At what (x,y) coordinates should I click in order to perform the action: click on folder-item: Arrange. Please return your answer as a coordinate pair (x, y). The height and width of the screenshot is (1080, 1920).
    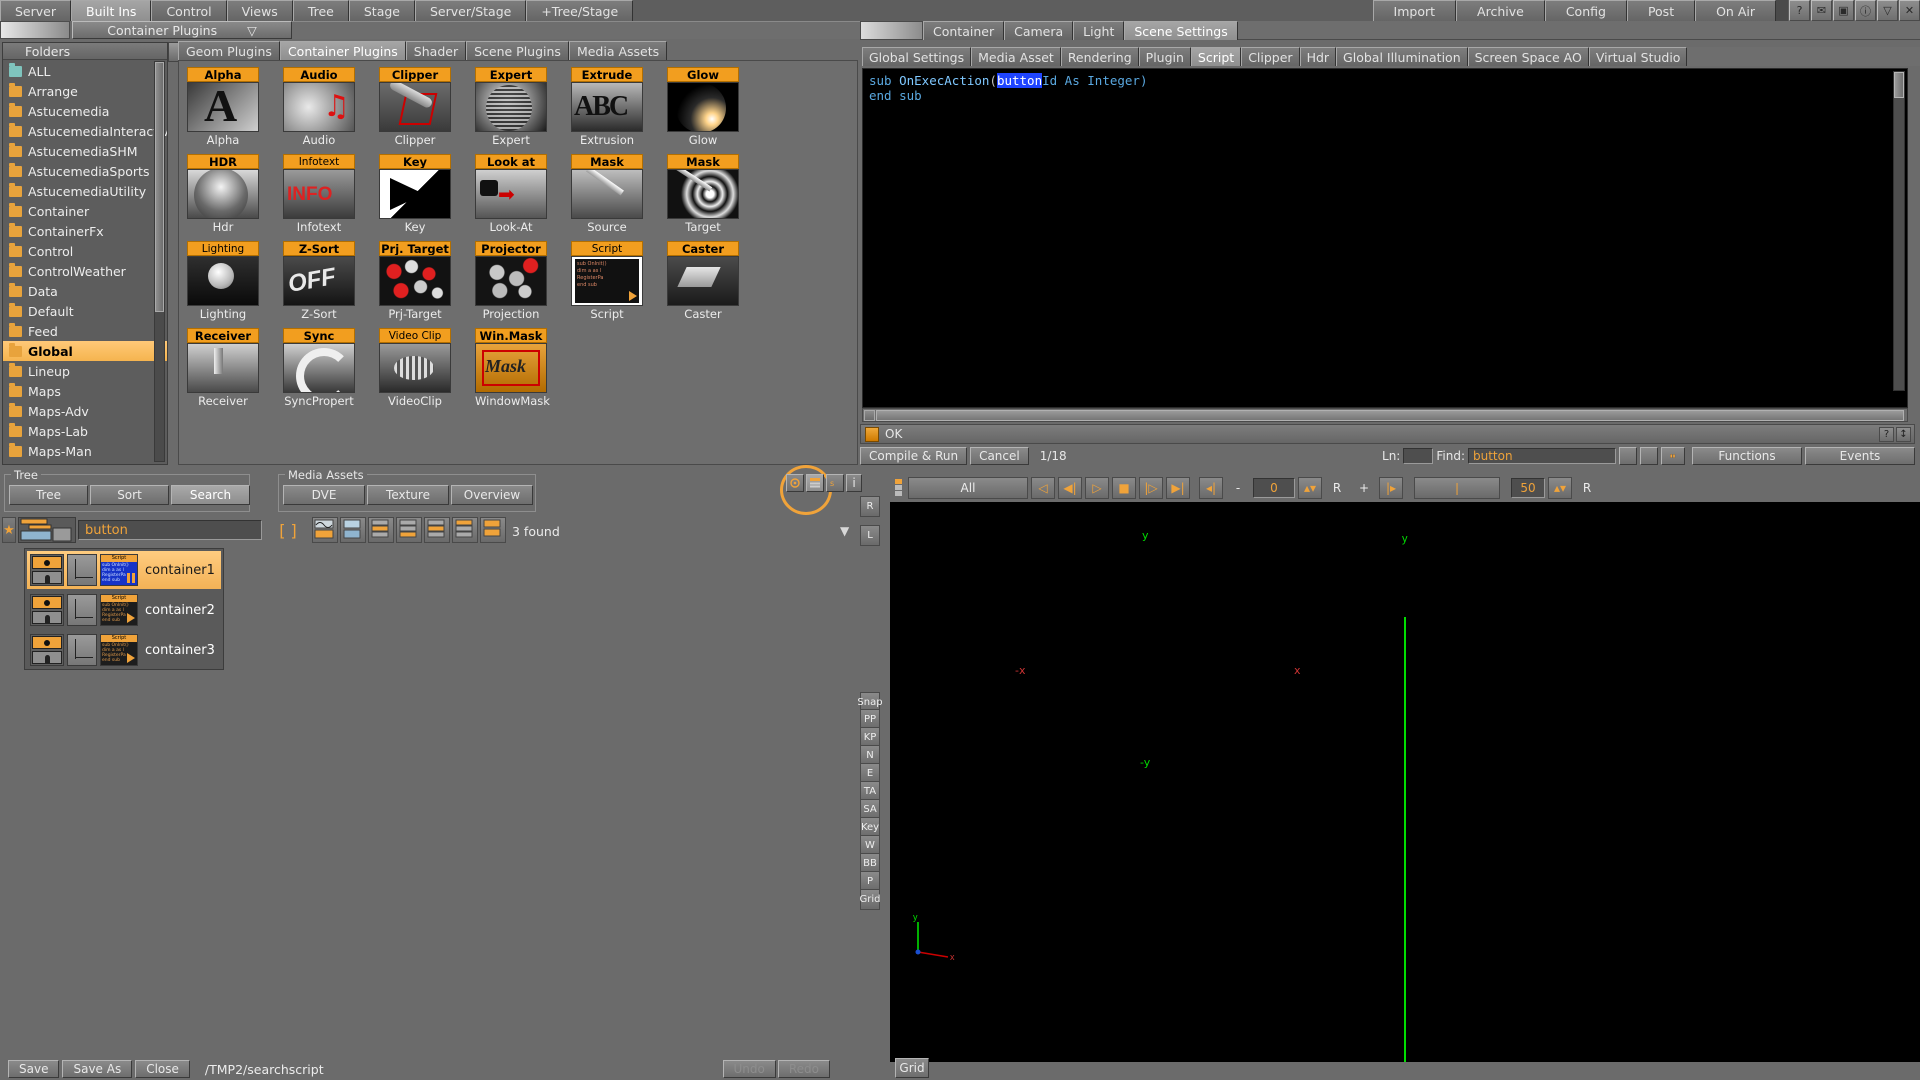
    Looking at the image, I should click on (85, 91).